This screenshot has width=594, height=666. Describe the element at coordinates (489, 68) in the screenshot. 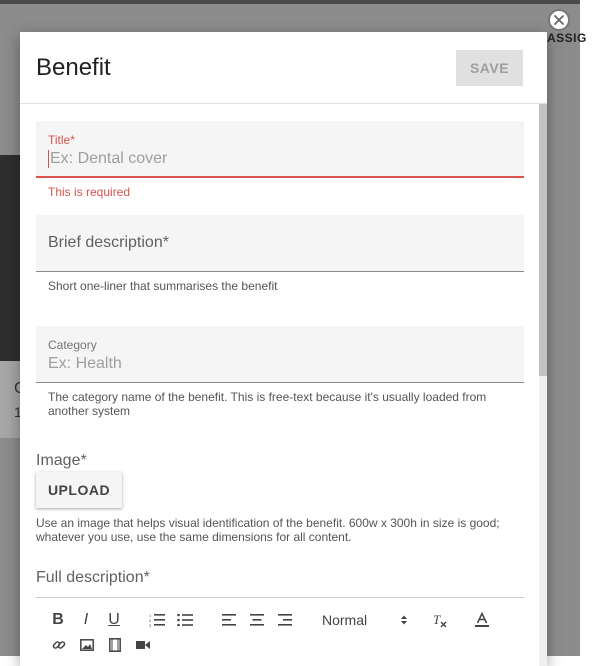

I see `save-button: SAVE` at that location.